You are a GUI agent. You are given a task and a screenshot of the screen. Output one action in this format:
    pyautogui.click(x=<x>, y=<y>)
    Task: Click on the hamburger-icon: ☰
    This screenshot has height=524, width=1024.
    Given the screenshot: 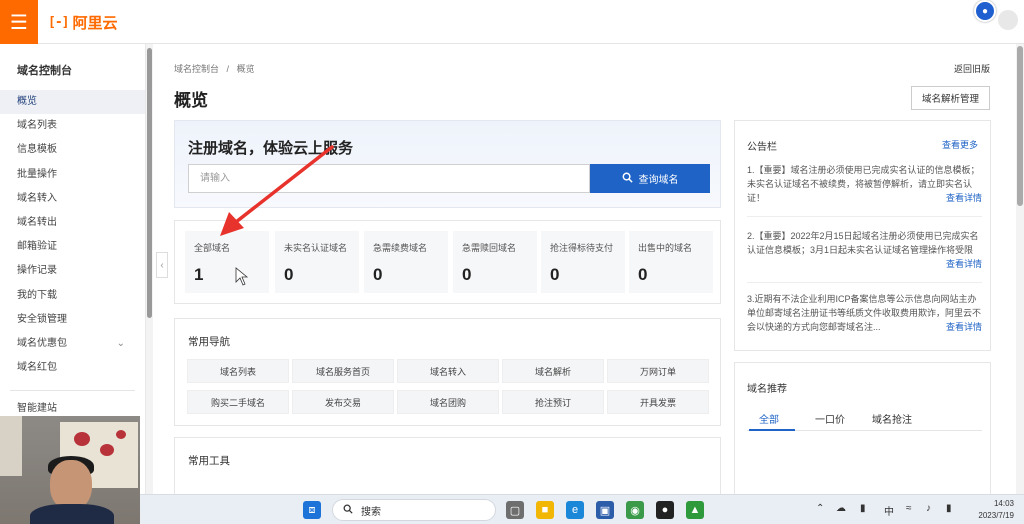 What is the action you would take?
    pyautogui.click(x=19, y=22)
    